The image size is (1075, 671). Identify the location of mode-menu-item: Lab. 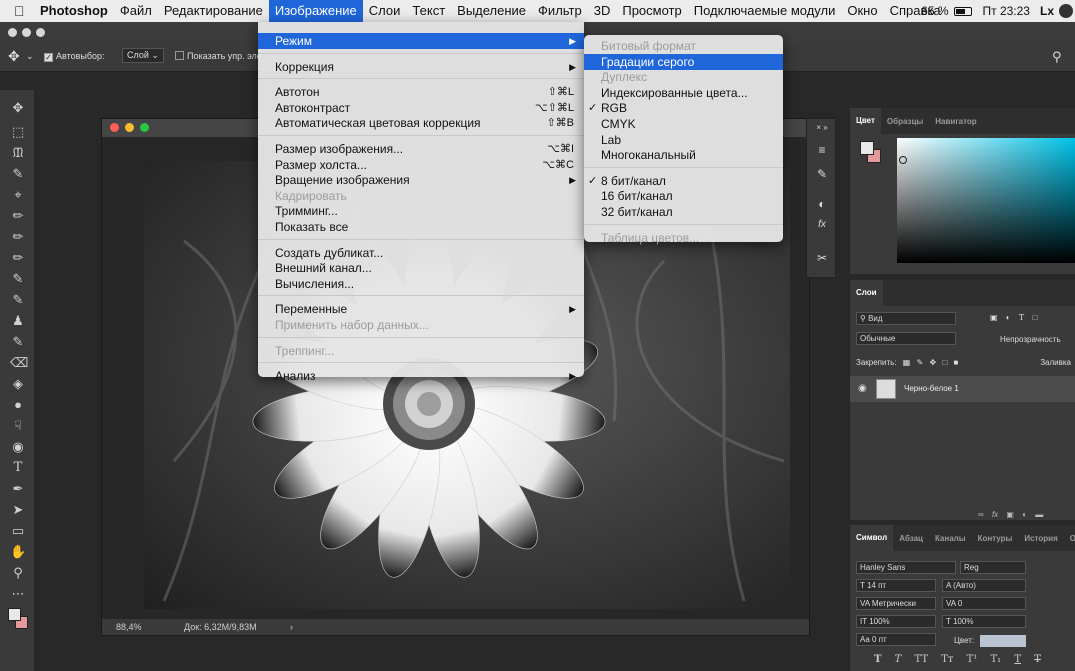
(683, 140).